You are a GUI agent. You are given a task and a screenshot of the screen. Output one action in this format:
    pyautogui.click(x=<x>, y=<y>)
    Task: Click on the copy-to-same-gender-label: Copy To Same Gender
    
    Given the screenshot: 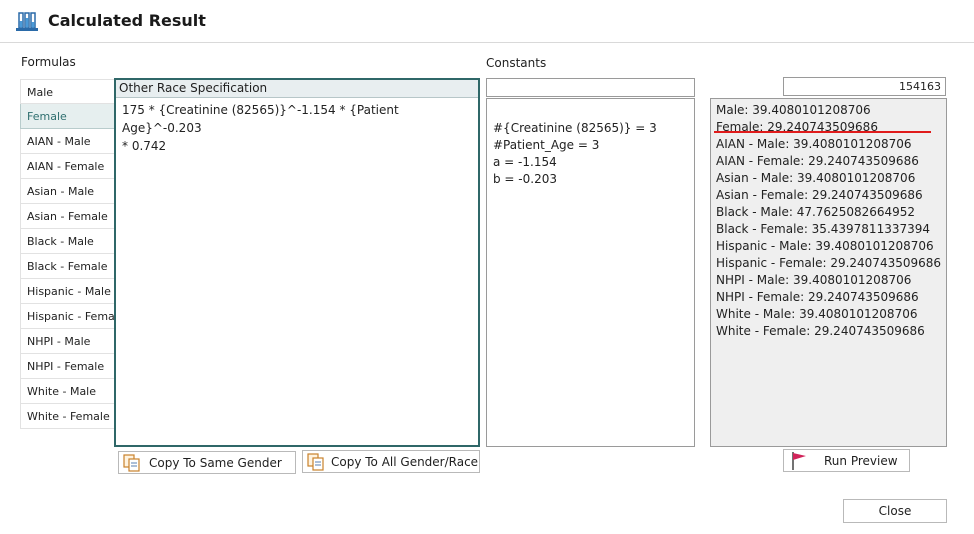 What is the action you would take?
    pyautogui.click(x=215, y=462)
    